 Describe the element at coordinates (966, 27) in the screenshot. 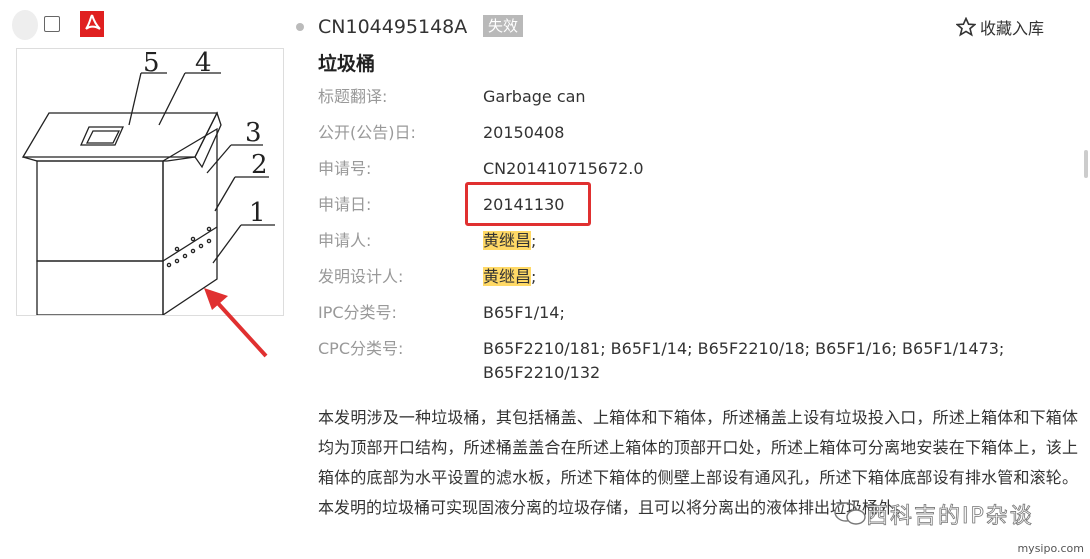

I see `star-outline-icon` at that location.